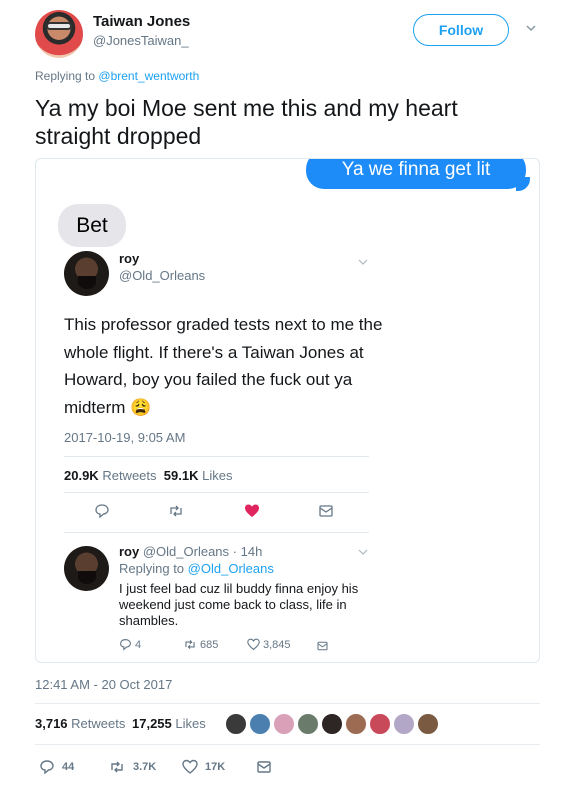 This screenshot has height=797, width=570. What do you see at coordinates (148, 76) in the screenshot?
I see `replying-handle-link: @brent_wentworth` at bounding box center [148, 76].